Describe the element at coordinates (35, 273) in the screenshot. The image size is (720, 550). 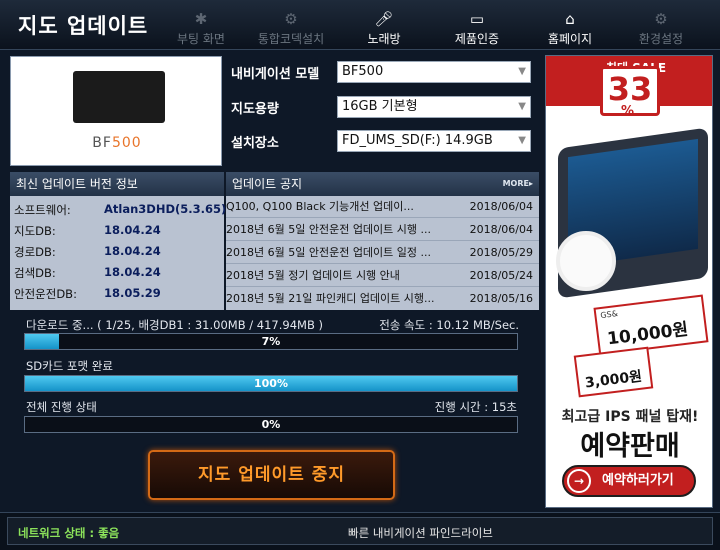
I see `version-label: 검색DB:` at that location.